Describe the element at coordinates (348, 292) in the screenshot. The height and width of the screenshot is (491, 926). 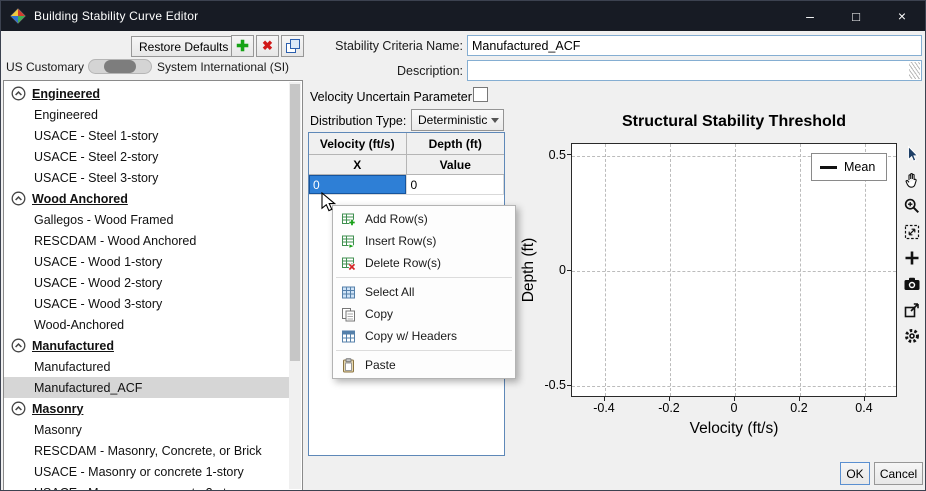
I see `select-all-icon` at that location.